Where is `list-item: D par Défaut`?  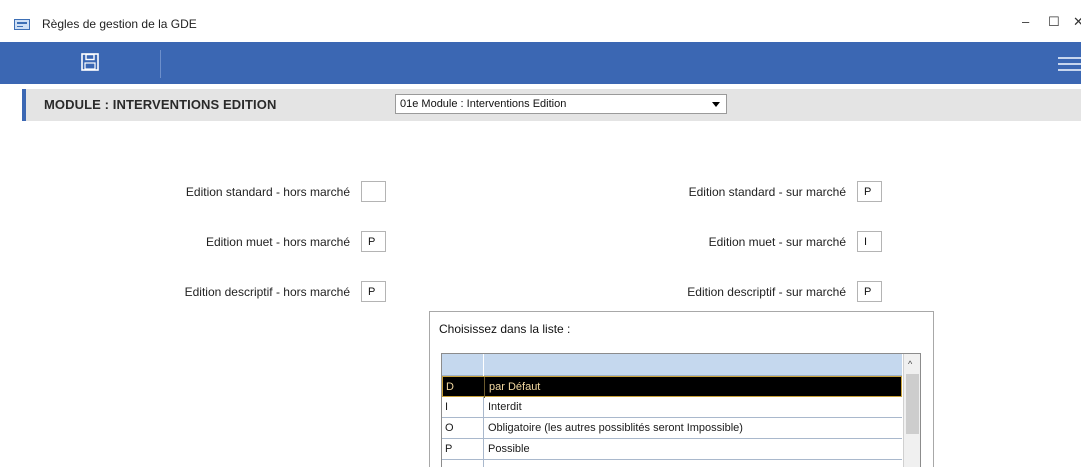
list-item: D par Défaut is located at coordinates (672, 387).